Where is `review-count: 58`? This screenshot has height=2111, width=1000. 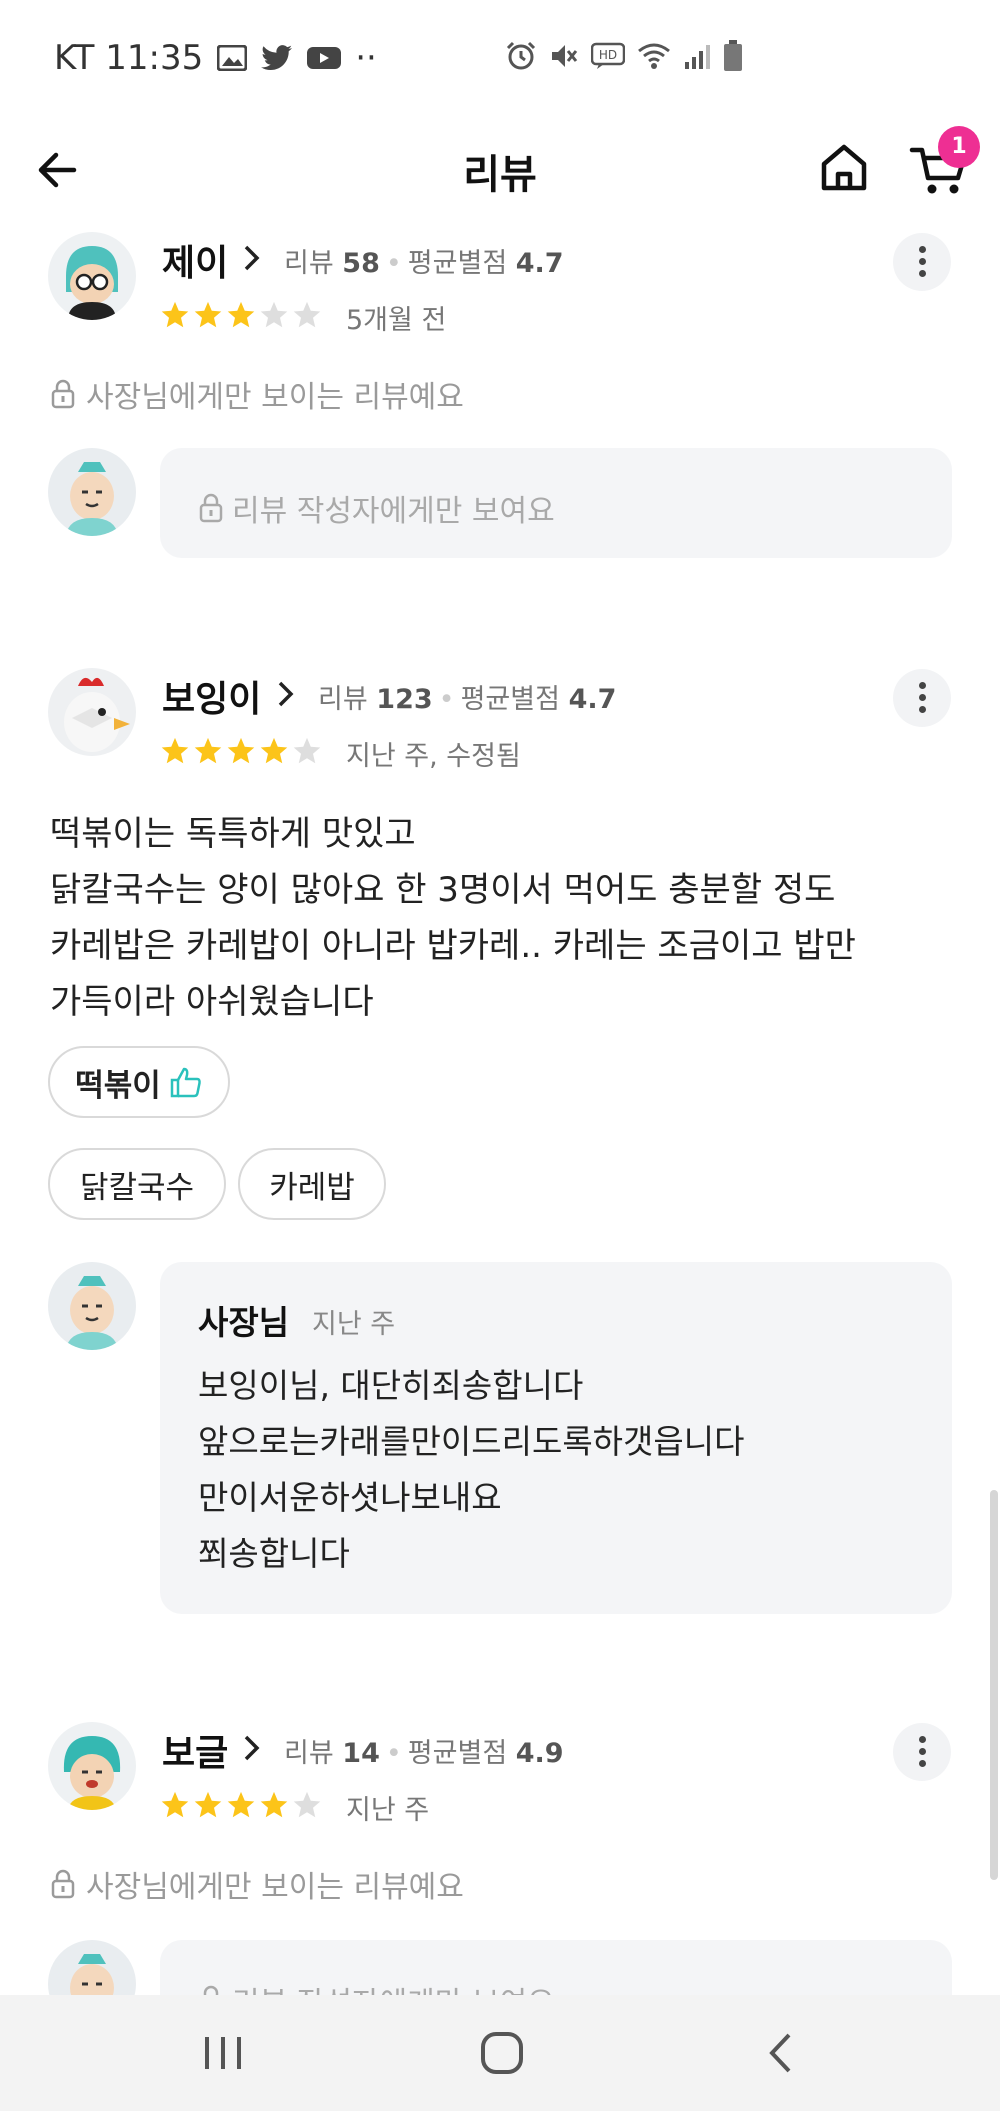
review-count: 58 is located at coordinates (361, 263).